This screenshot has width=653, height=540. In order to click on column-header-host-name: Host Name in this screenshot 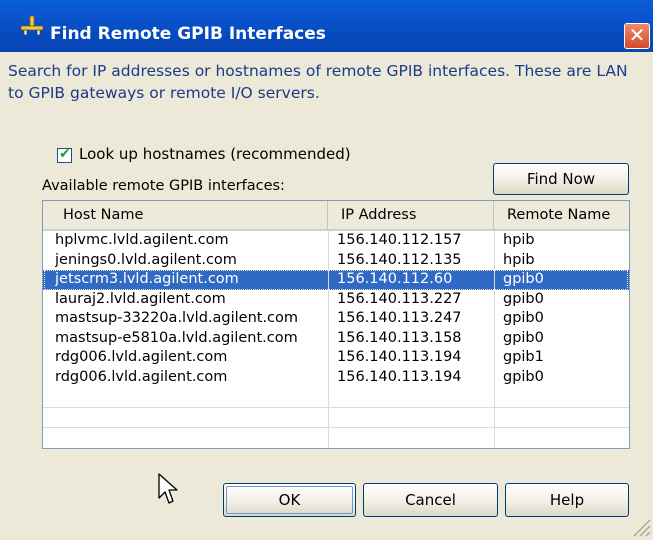, I will do `click(185, 216)`.